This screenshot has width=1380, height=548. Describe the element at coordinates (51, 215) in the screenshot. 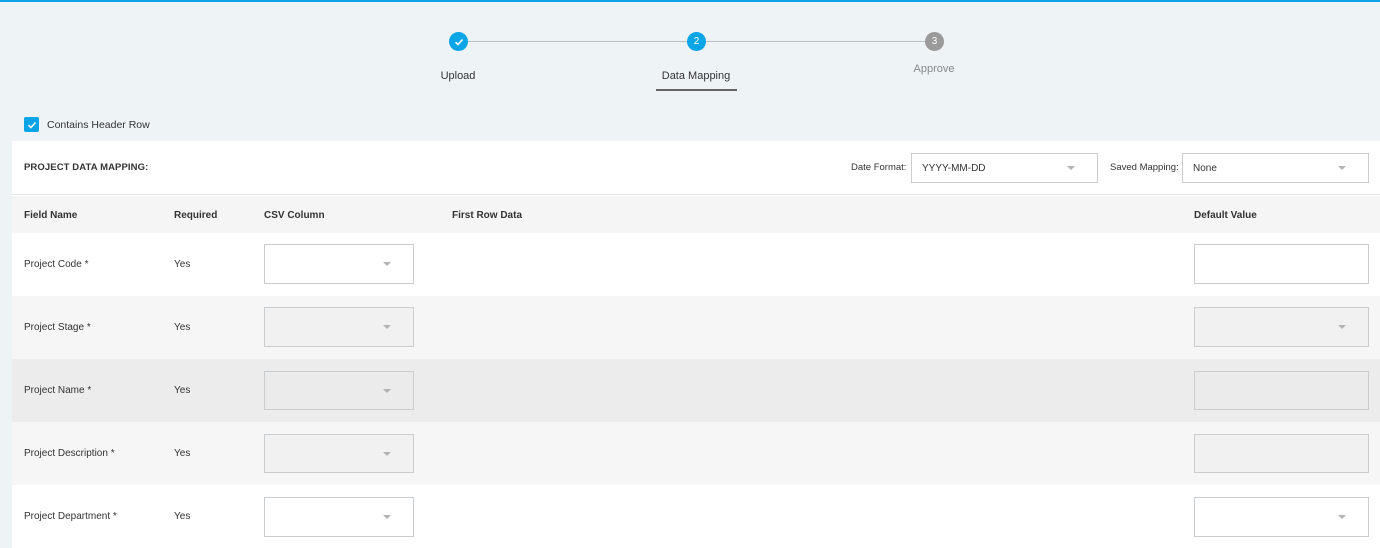

I see `col-field-name: Field Name` at that location.